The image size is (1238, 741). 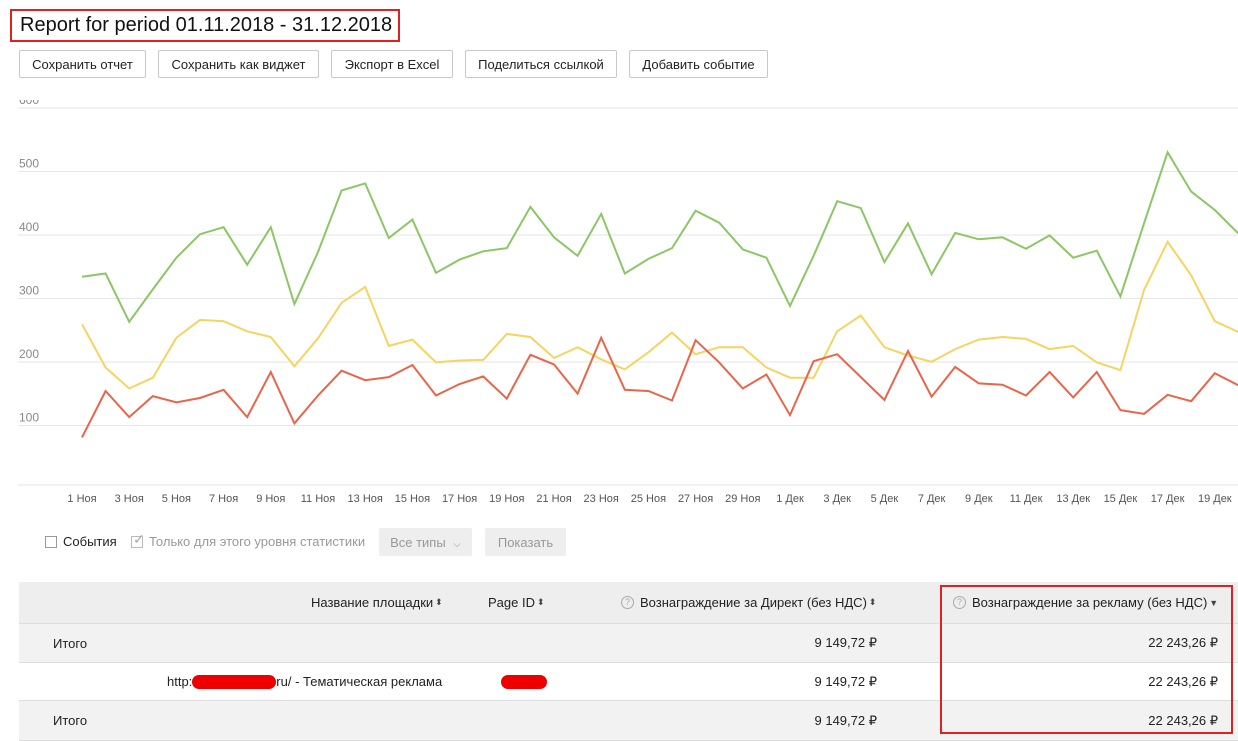 I want to click on site-name: http: ru/ - Тематическая реклама, so click(x=304, y=681).